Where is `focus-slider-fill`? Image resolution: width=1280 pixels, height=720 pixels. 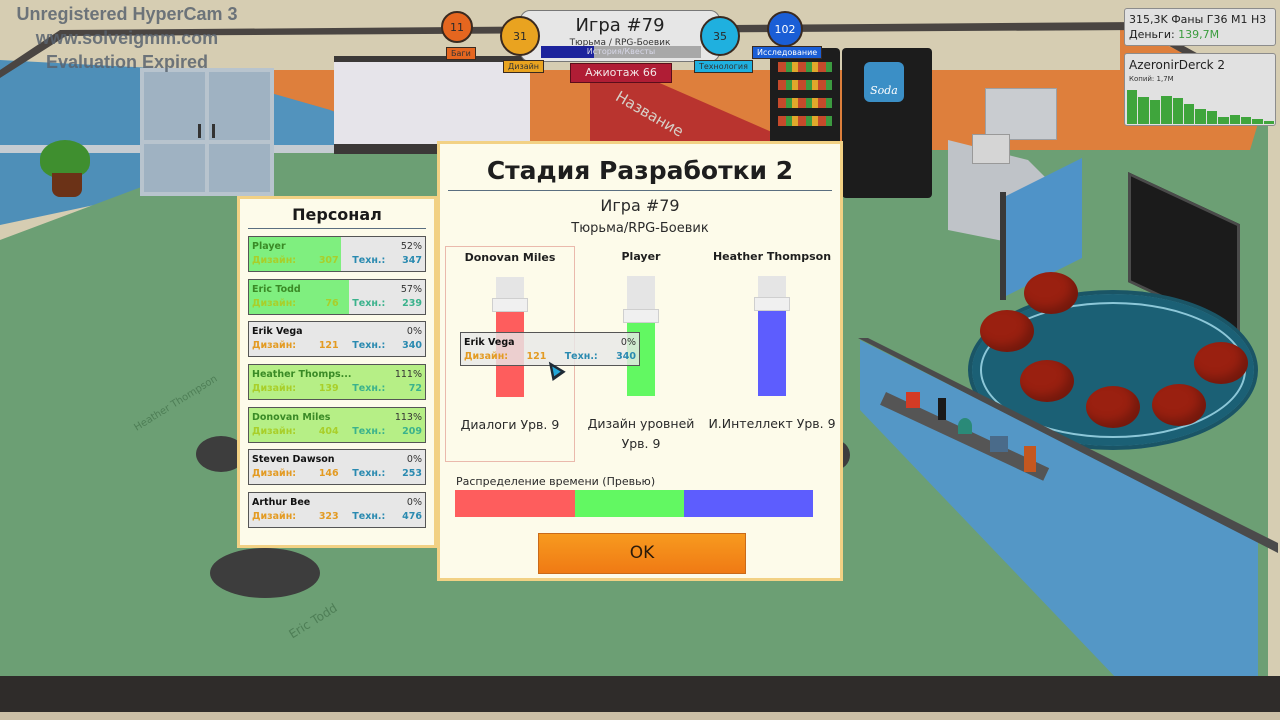
focus-slider-fill is located at coordinates (772, 352).